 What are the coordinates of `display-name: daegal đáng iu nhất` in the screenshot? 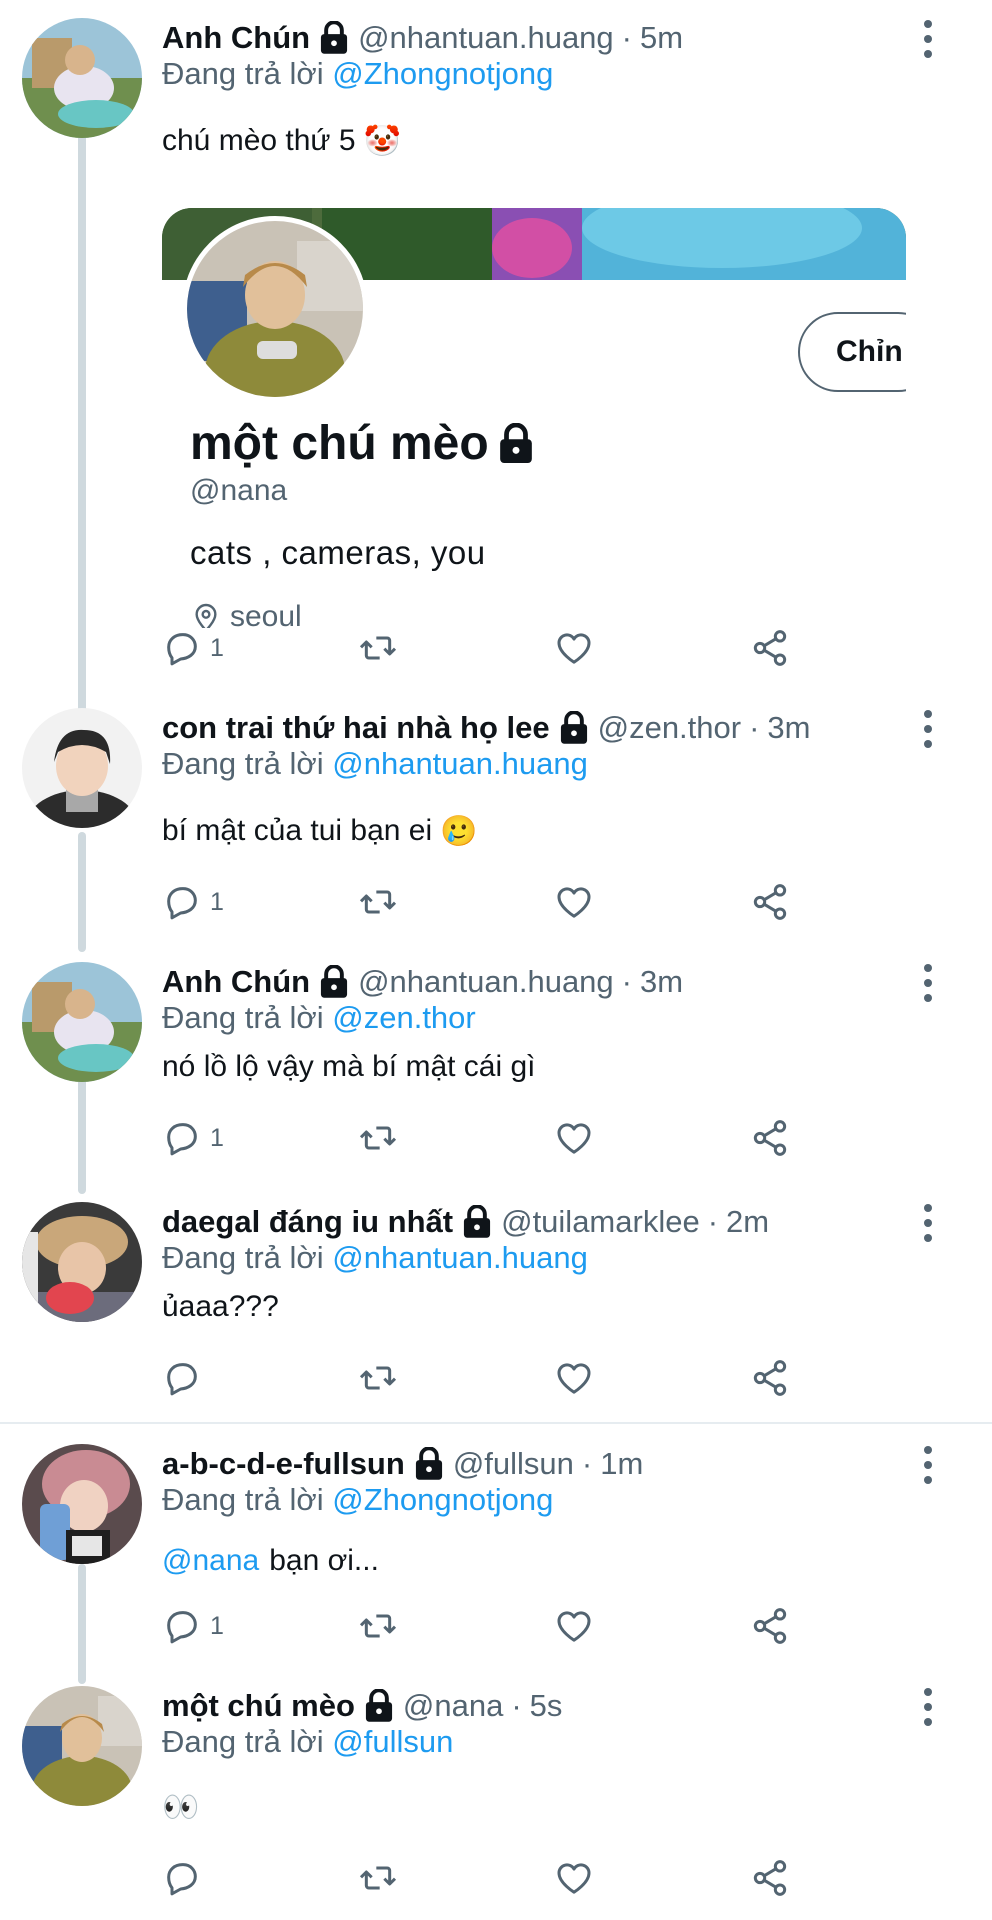 It's located at (307, 1222).